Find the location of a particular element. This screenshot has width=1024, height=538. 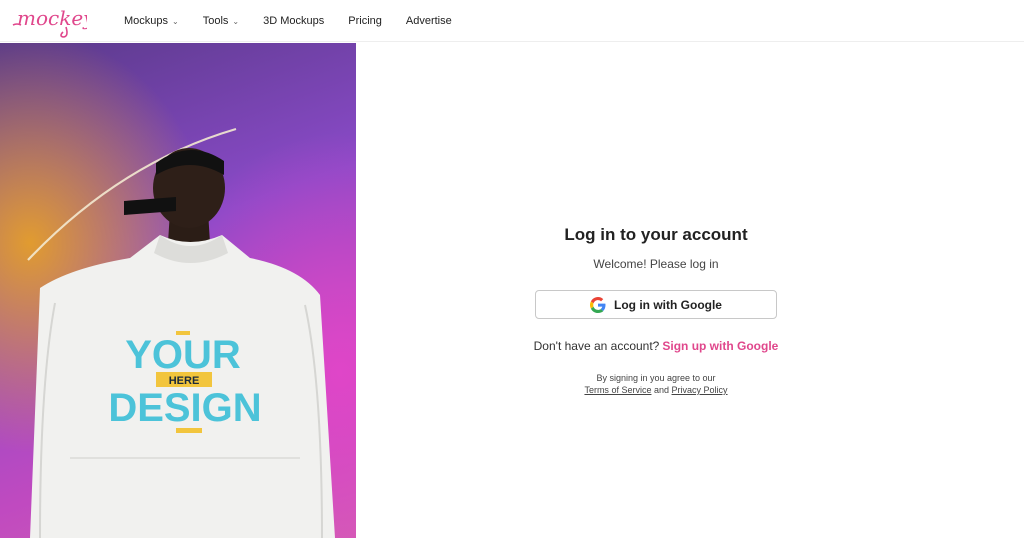

signup-prompt: Don't have an account? is located at coordinates (596, 346).